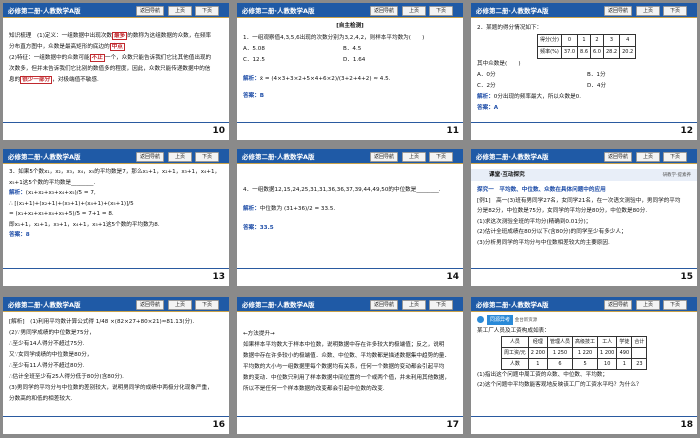  What do you see at coordinates (639, 353) in the screenshot?
I see `table-cell` at bounding box center [639, 353].